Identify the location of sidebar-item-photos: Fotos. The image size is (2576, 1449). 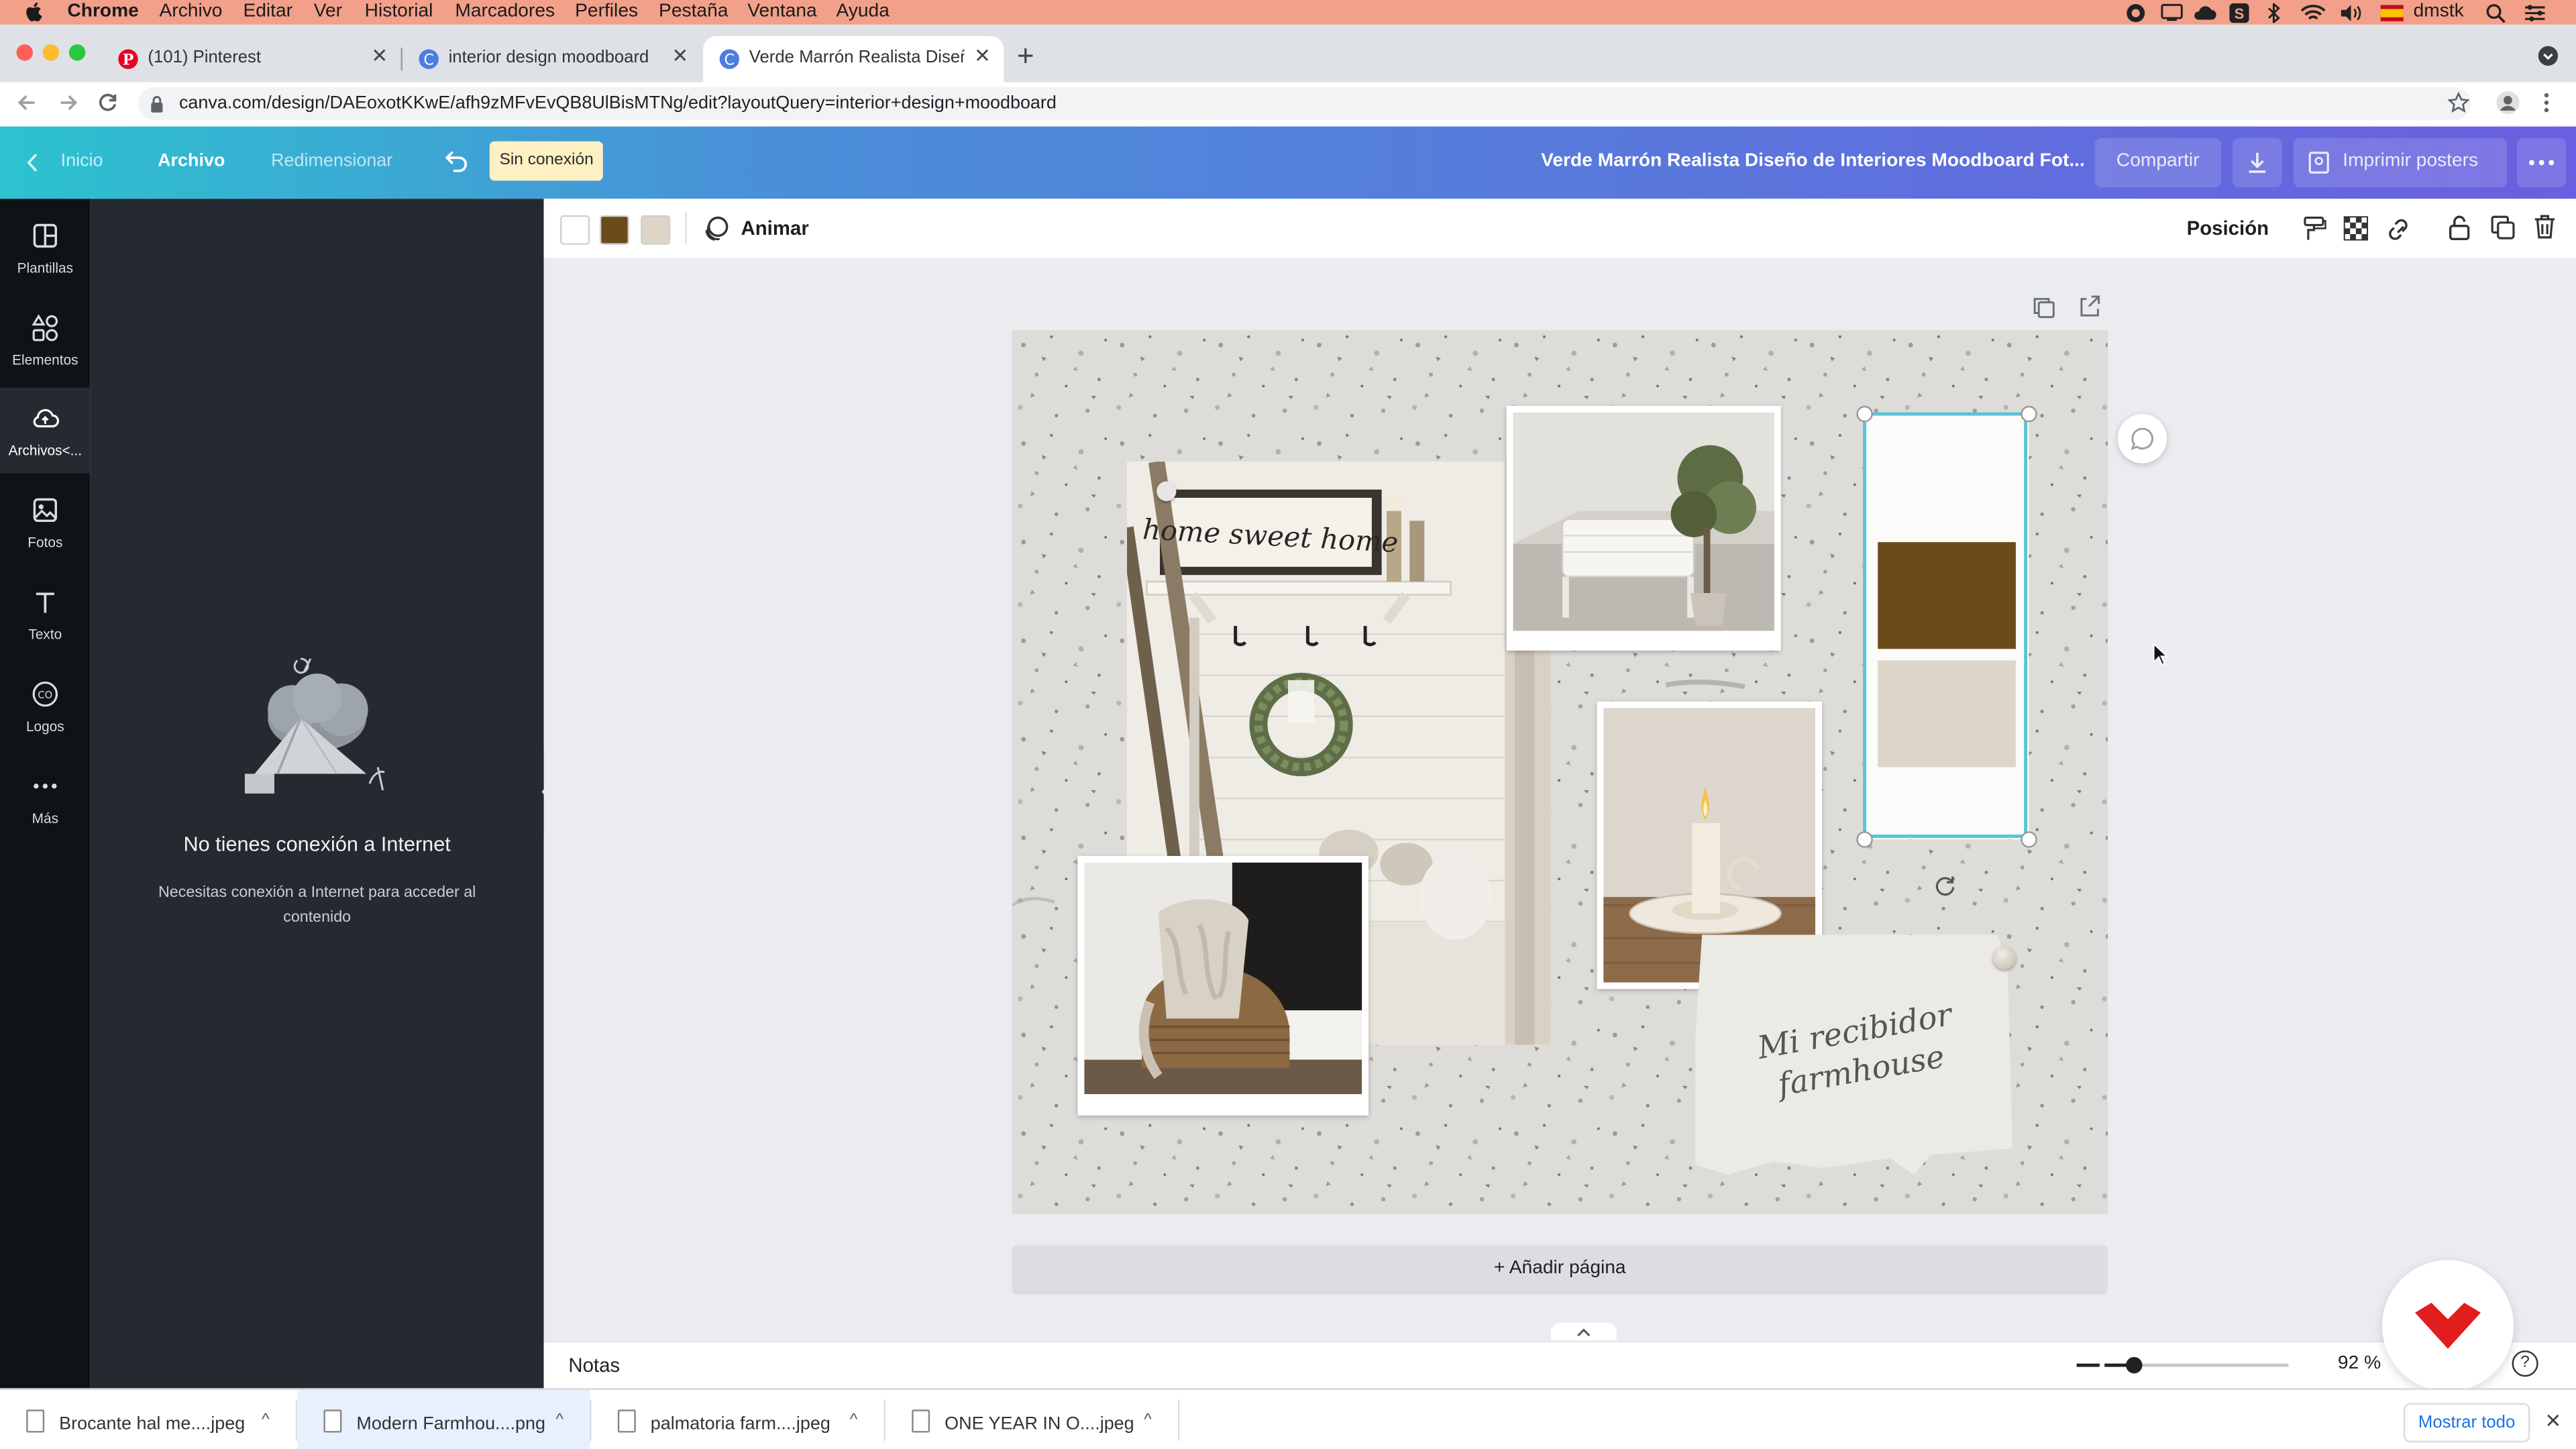
(45, 522).